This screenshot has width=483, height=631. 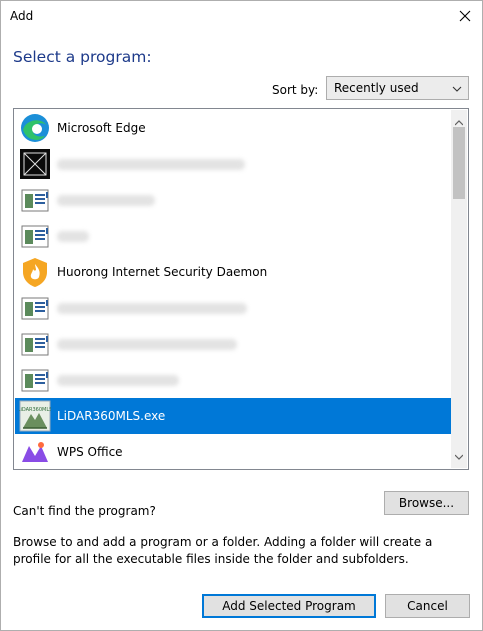 I want to click on svg-text: LiDAR360MLS, so click(x=35, y=410).